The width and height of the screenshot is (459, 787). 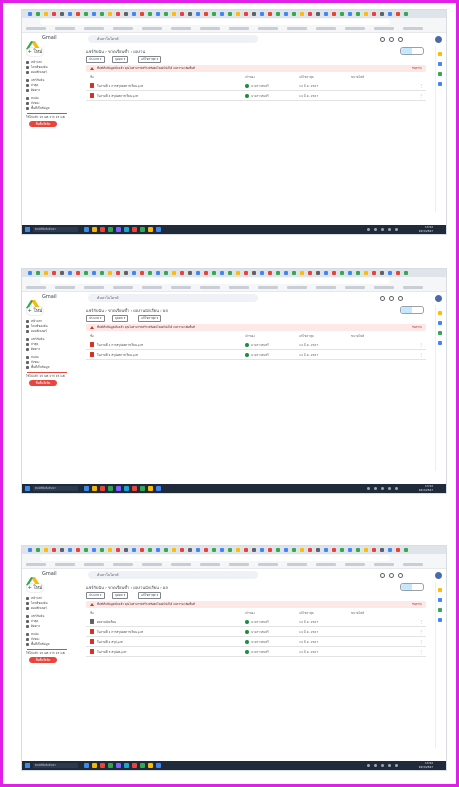 I want to click on help-icon, so click(x=382, y=575).